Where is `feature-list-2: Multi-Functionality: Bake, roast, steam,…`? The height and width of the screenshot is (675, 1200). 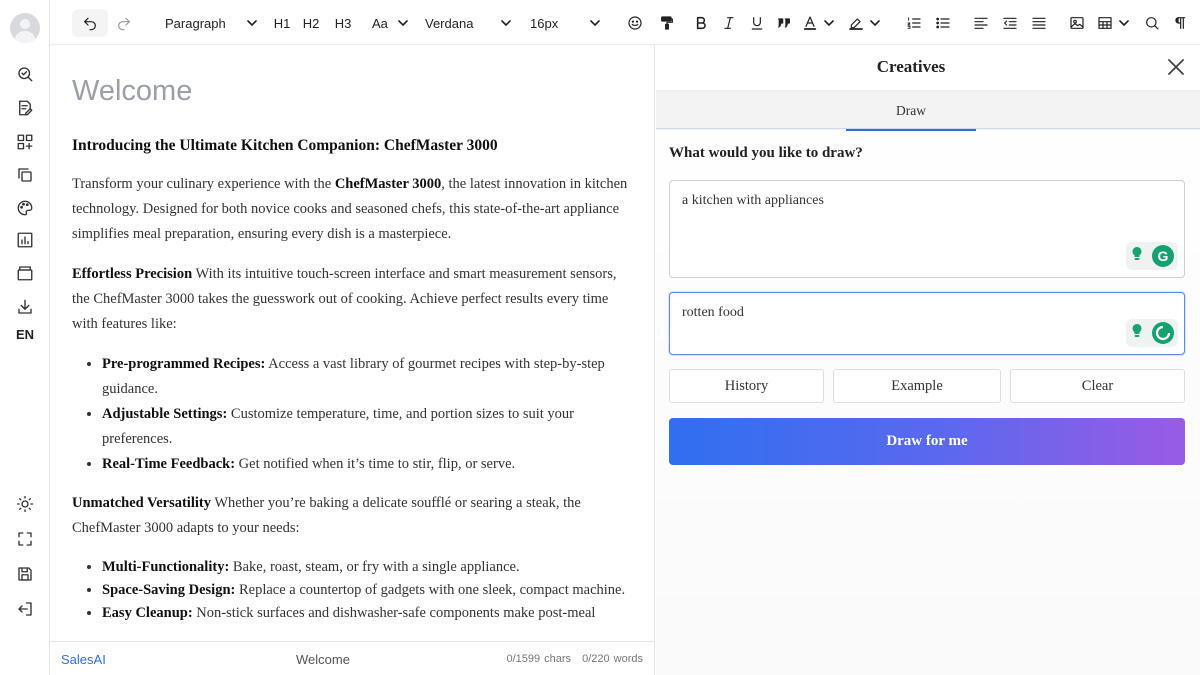
feature-list-2: Multi-Functionality: Bake, roast, steam,… is located at coordinates (367, 590).